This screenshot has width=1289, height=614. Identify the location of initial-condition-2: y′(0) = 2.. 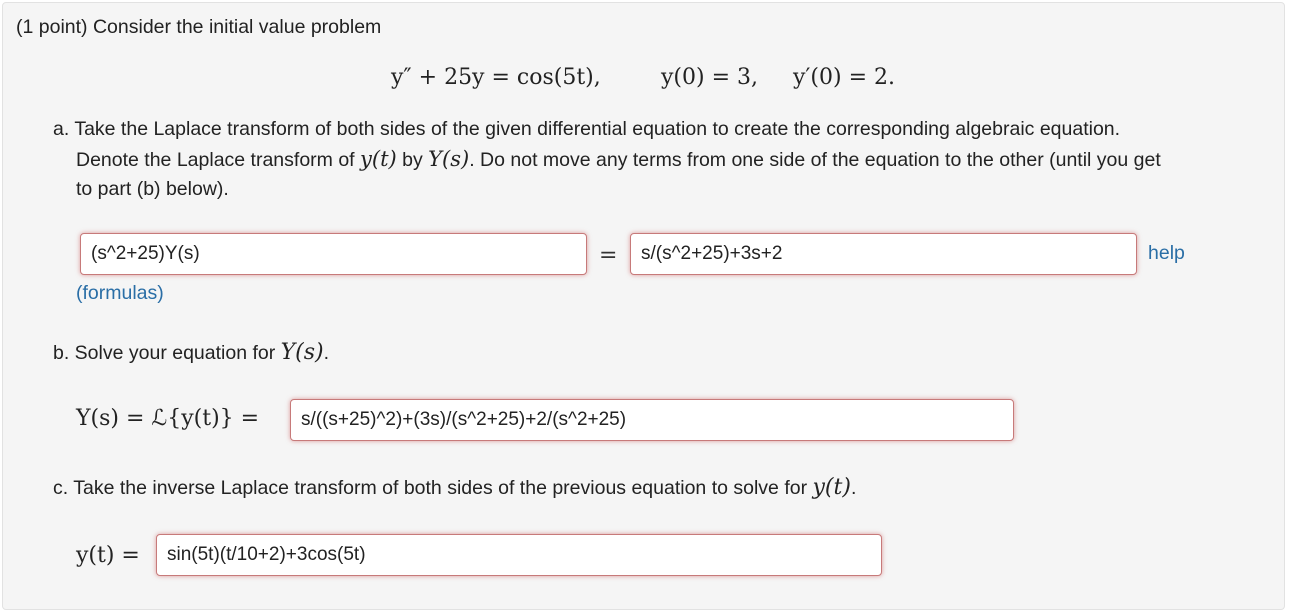
(844, 78).